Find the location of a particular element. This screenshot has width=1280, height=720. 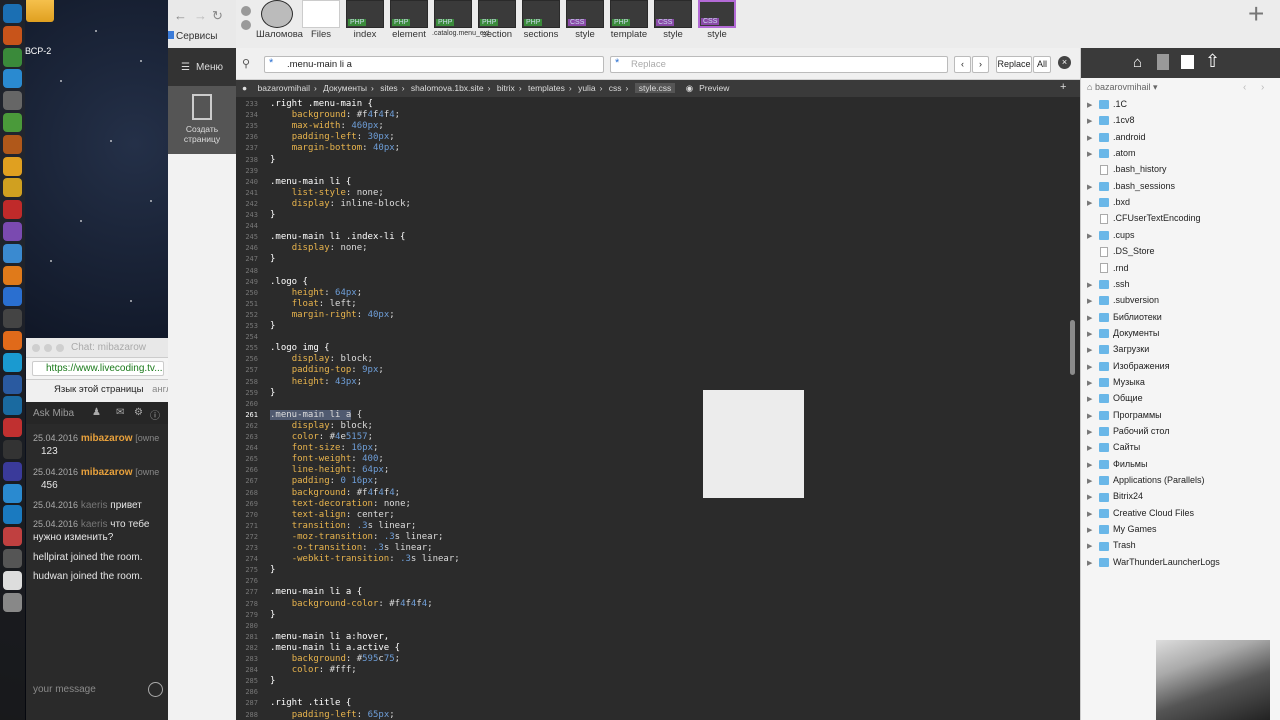

breadcrumb-item: yulia is located at coordinates (586, 88).